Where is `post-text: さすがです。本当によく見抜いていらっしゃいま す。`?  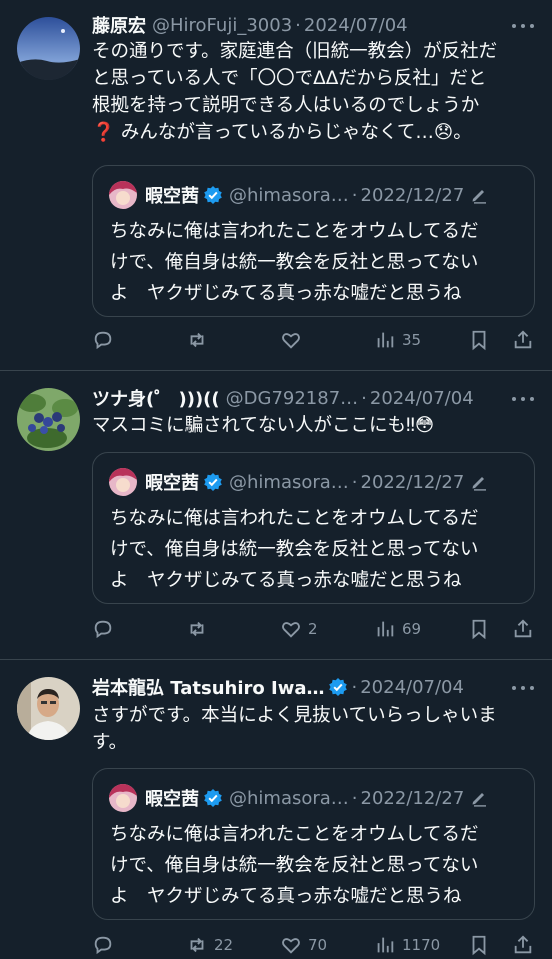
post-text: さすがです。本当によく見抜いていらっしゃいま す。 is located at coordinates (314, 729).